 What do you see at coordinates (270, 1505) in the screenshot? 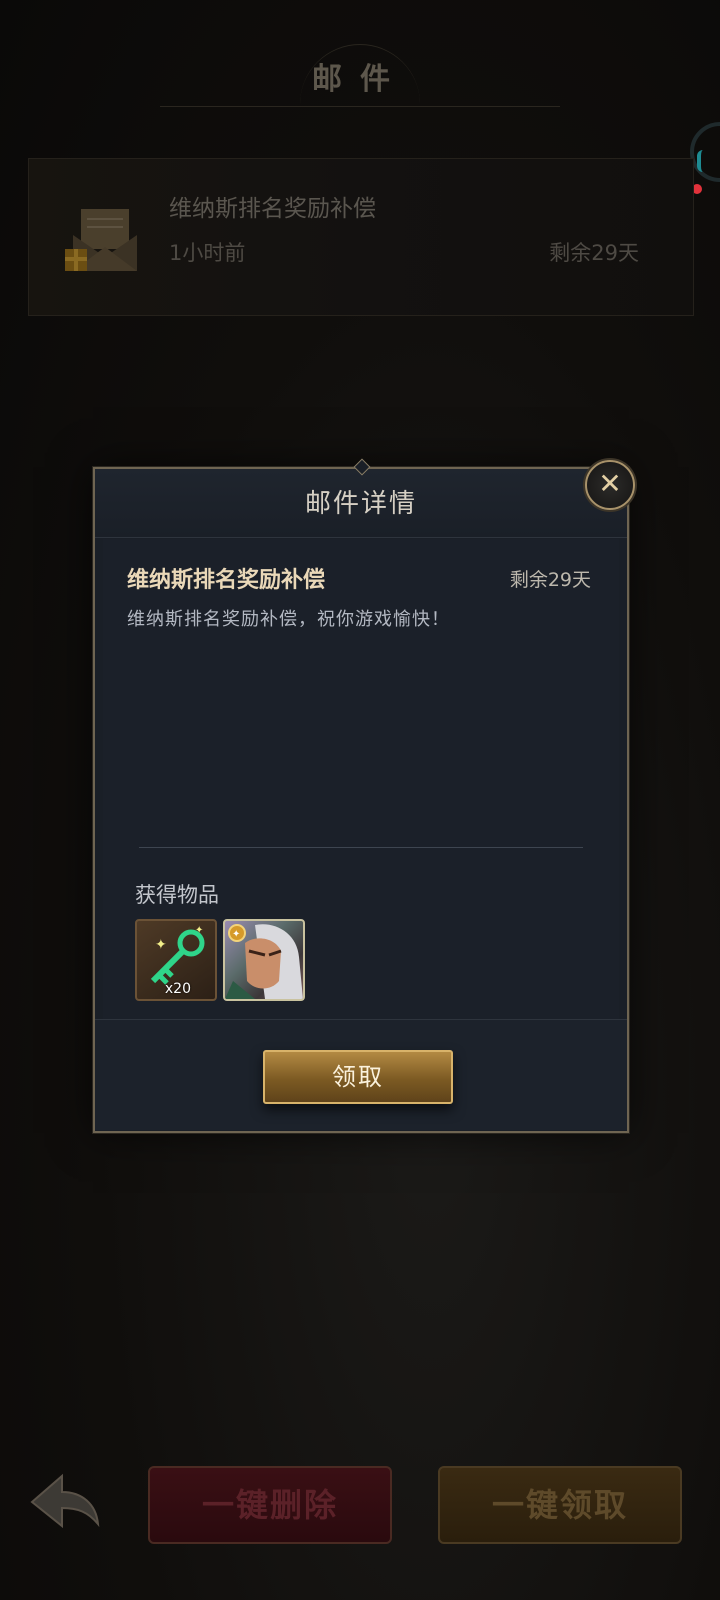
I see `delete-all-button: 一键删除` at bounding box center [270, 1505].